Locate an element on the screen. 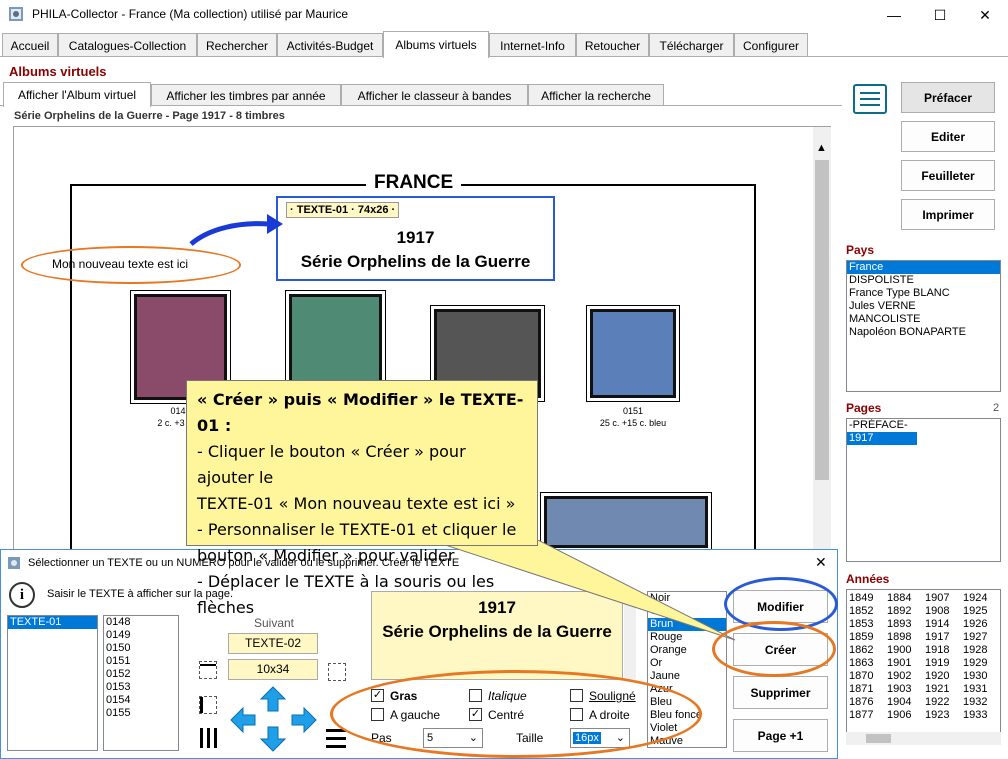  color-item: Jaune is located at coordinates (687, 676).